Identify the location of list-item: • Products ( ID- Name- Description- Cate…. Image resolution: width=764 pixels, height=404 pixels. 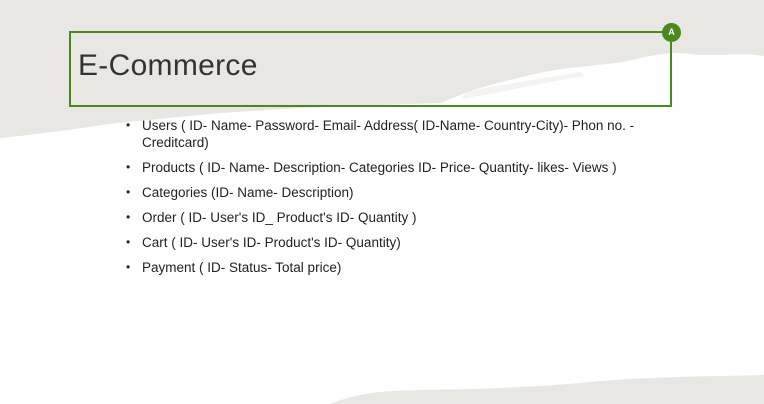
(381, 167).